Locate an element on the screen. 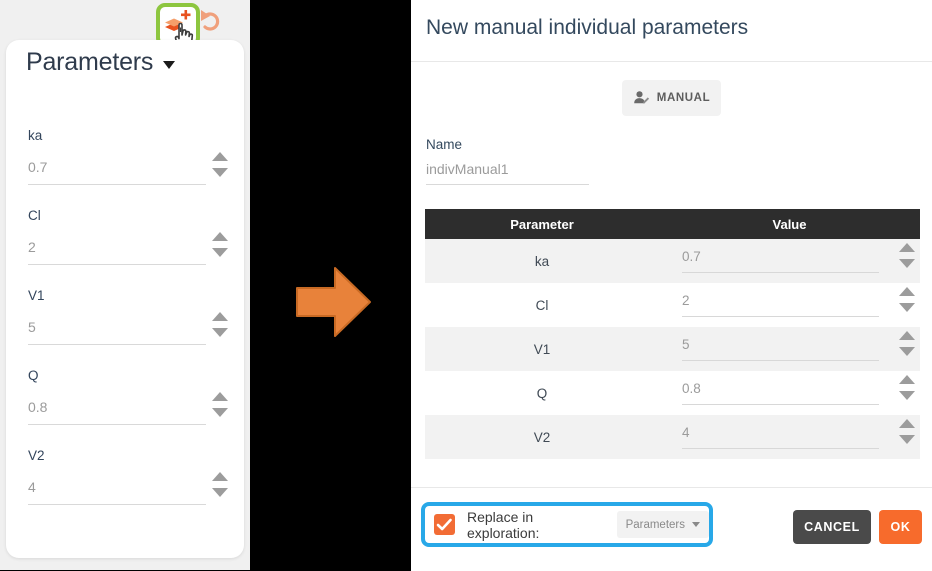 The width and height of the screenshot is (932, 571). cell-parameter-name: V2 is located at coordinates (542, 437).